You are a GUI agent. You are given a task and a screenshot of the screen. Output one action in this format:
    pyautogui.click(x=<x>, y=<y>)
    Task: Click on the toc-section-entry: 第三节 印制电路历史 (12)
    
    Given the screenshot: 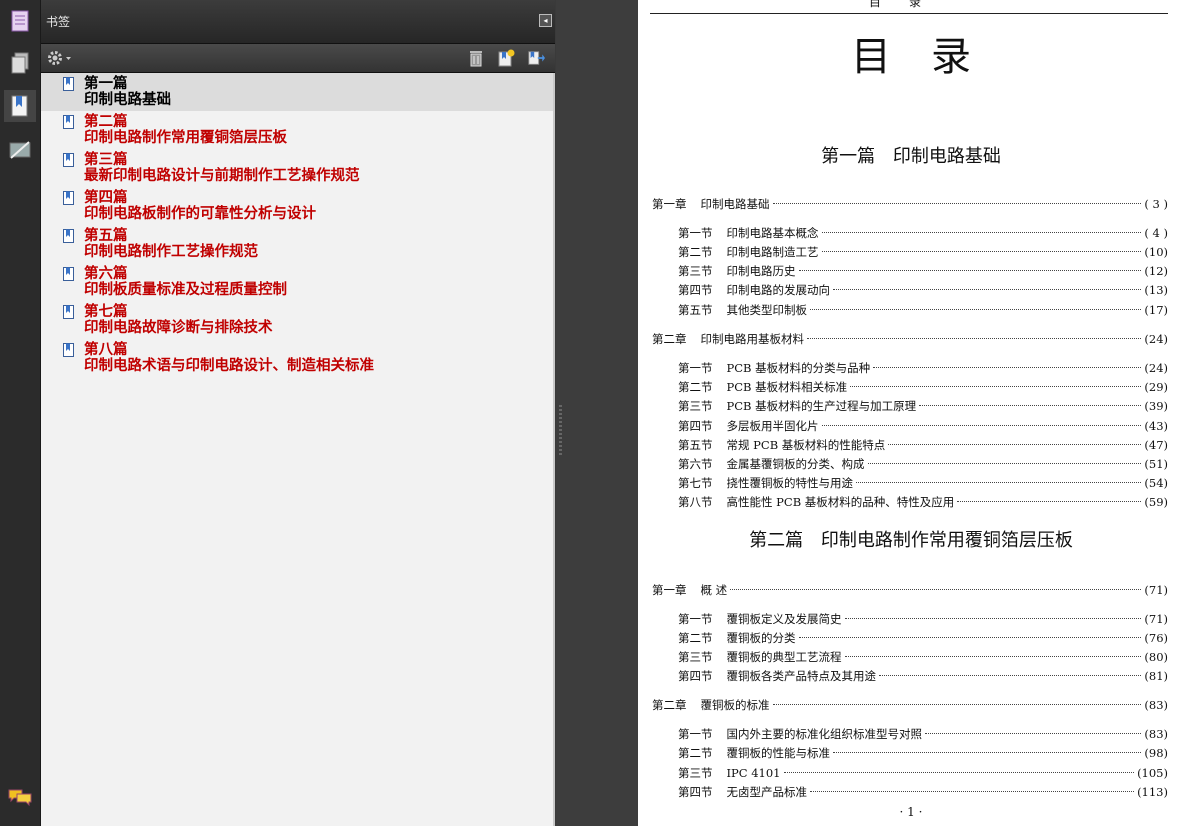 What is the action you would take?
    pyautogui.click(x=923, y=271)
    